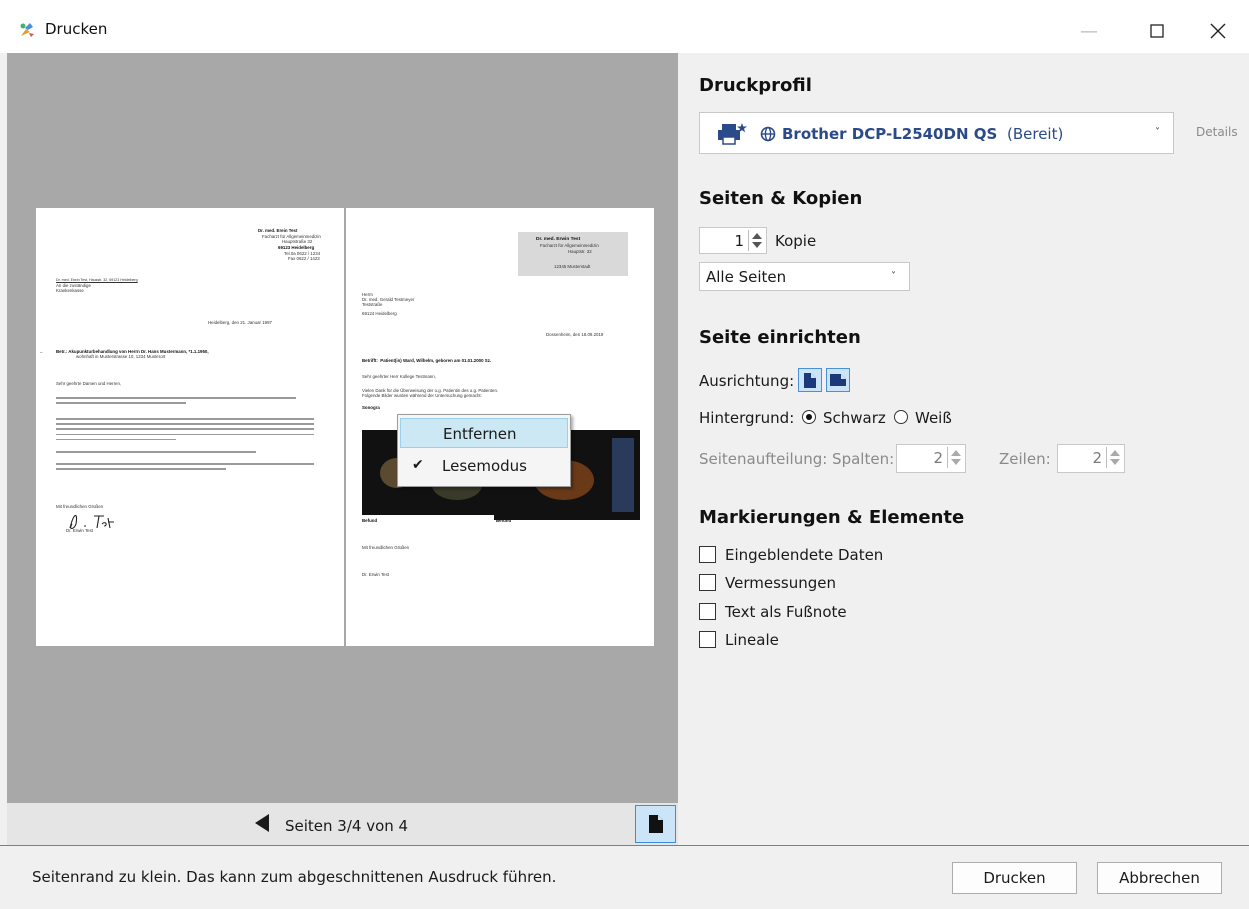  I want to click on background-black-radio, so click(809, 417).